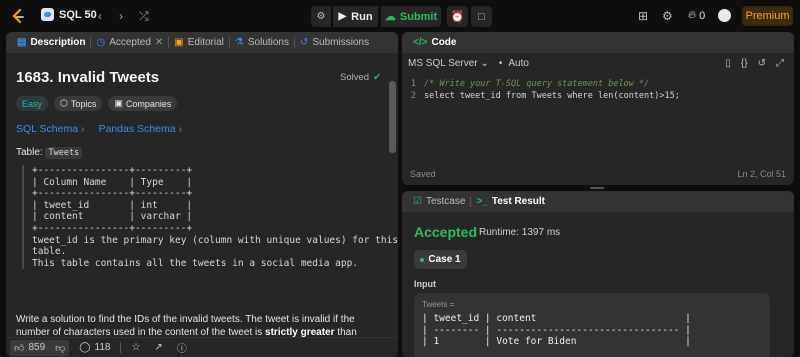  What do you see at coordinates (158, 348) in the screenshot?
I see `share-icon: ↗` at bounding box center [158, 348].